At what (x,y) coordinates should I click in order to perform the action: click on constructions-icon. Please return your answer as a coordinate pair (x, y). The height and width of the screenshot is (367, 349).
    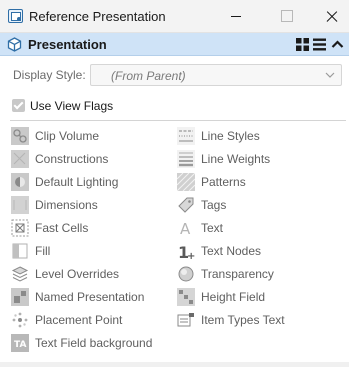
    Looking at the image, I should click on (20, 159).